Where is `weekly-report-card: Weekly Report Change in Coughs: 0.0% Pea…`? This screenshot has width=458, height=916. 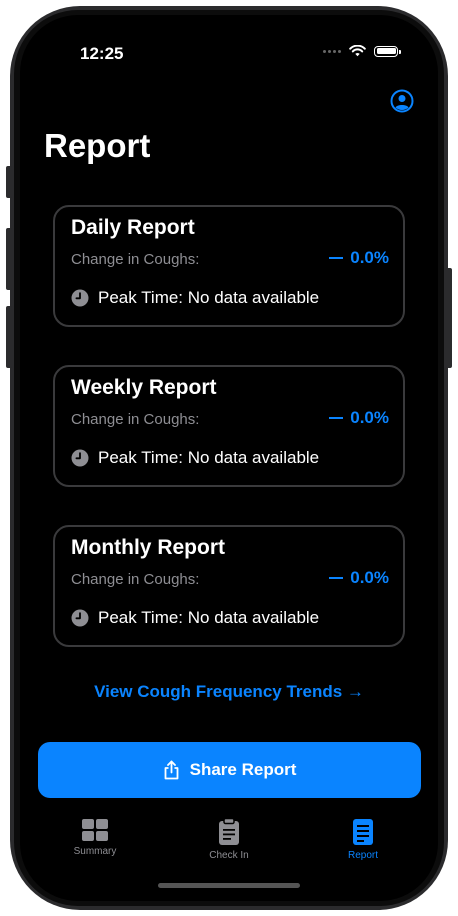 weekly-report-card: Weekly Report Change in Coughs: 0.0% Pea… is located at coordinates (229, 426).